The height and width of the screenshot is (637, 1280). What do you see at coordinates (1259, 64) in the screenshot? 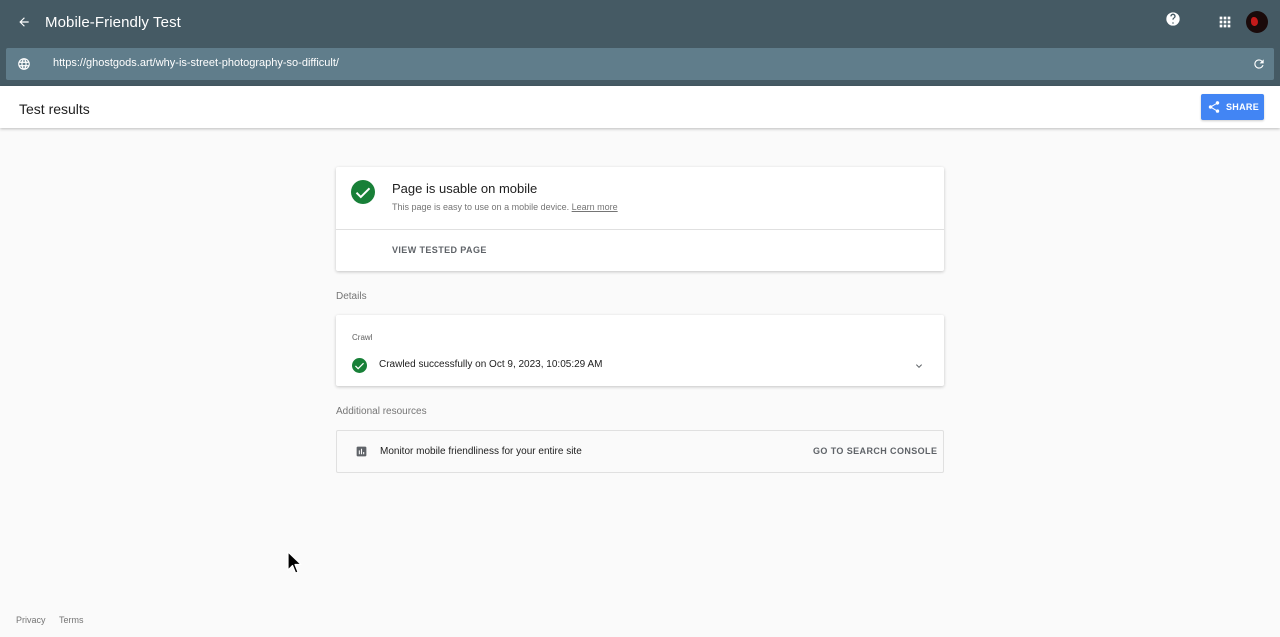
I see `reload-icon` at bounding box center [1259, 64].